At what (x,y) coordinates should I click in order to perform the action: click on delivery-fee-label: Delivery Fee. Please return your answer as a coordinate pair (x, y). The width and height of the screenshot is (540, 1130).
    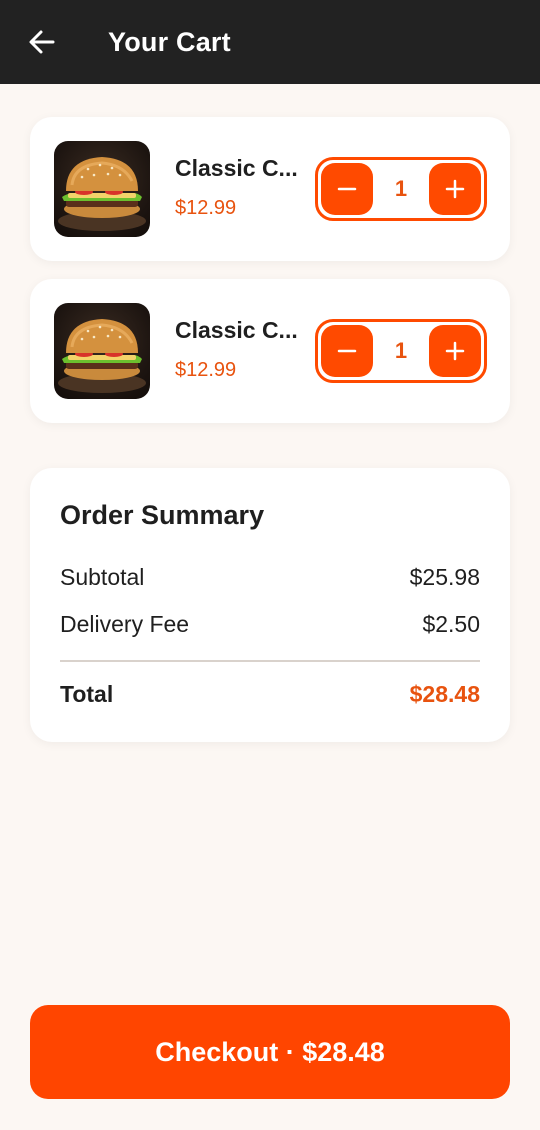
    Looking at the image, I should click on (125, 624).